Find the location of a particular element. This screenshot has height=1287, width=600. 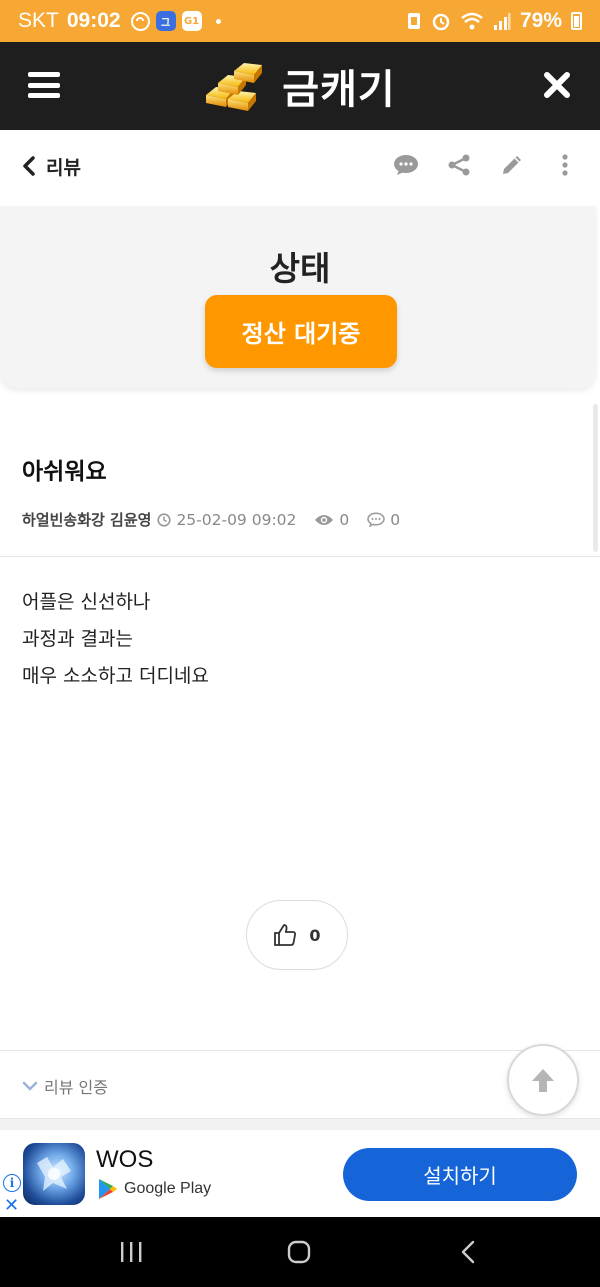

app-logo: 금캐기 is located at coordinates (299, 86).